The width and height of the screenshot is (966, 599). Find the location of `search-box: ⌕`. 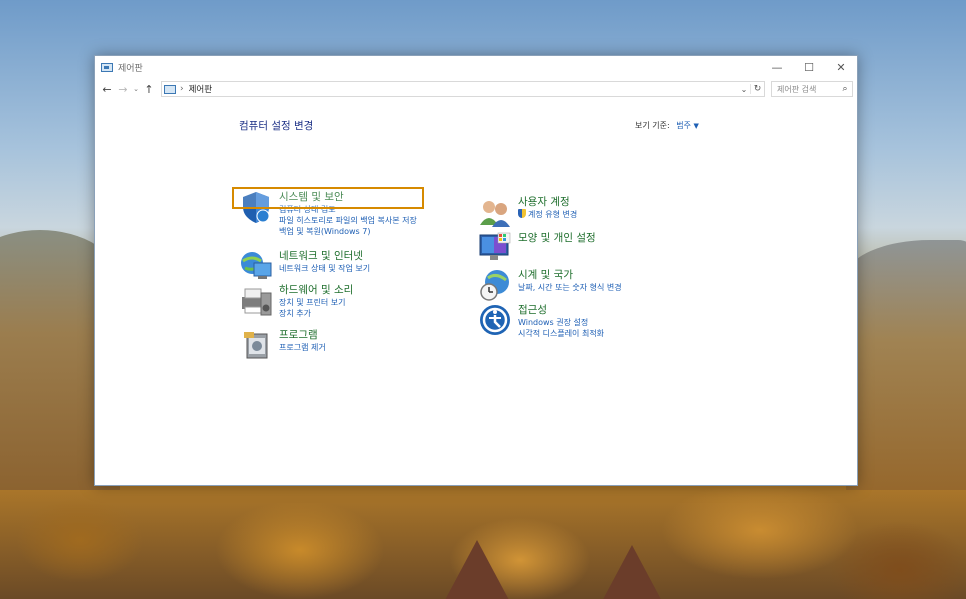

search-box: ⌕ is located at coordinates (812, 89).